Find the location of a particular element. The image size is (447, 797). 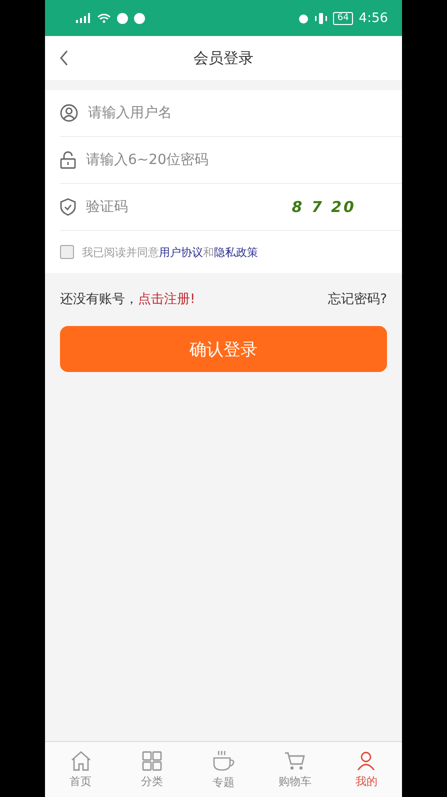

input-field: 验证码 is located at coordinates (184, 207).